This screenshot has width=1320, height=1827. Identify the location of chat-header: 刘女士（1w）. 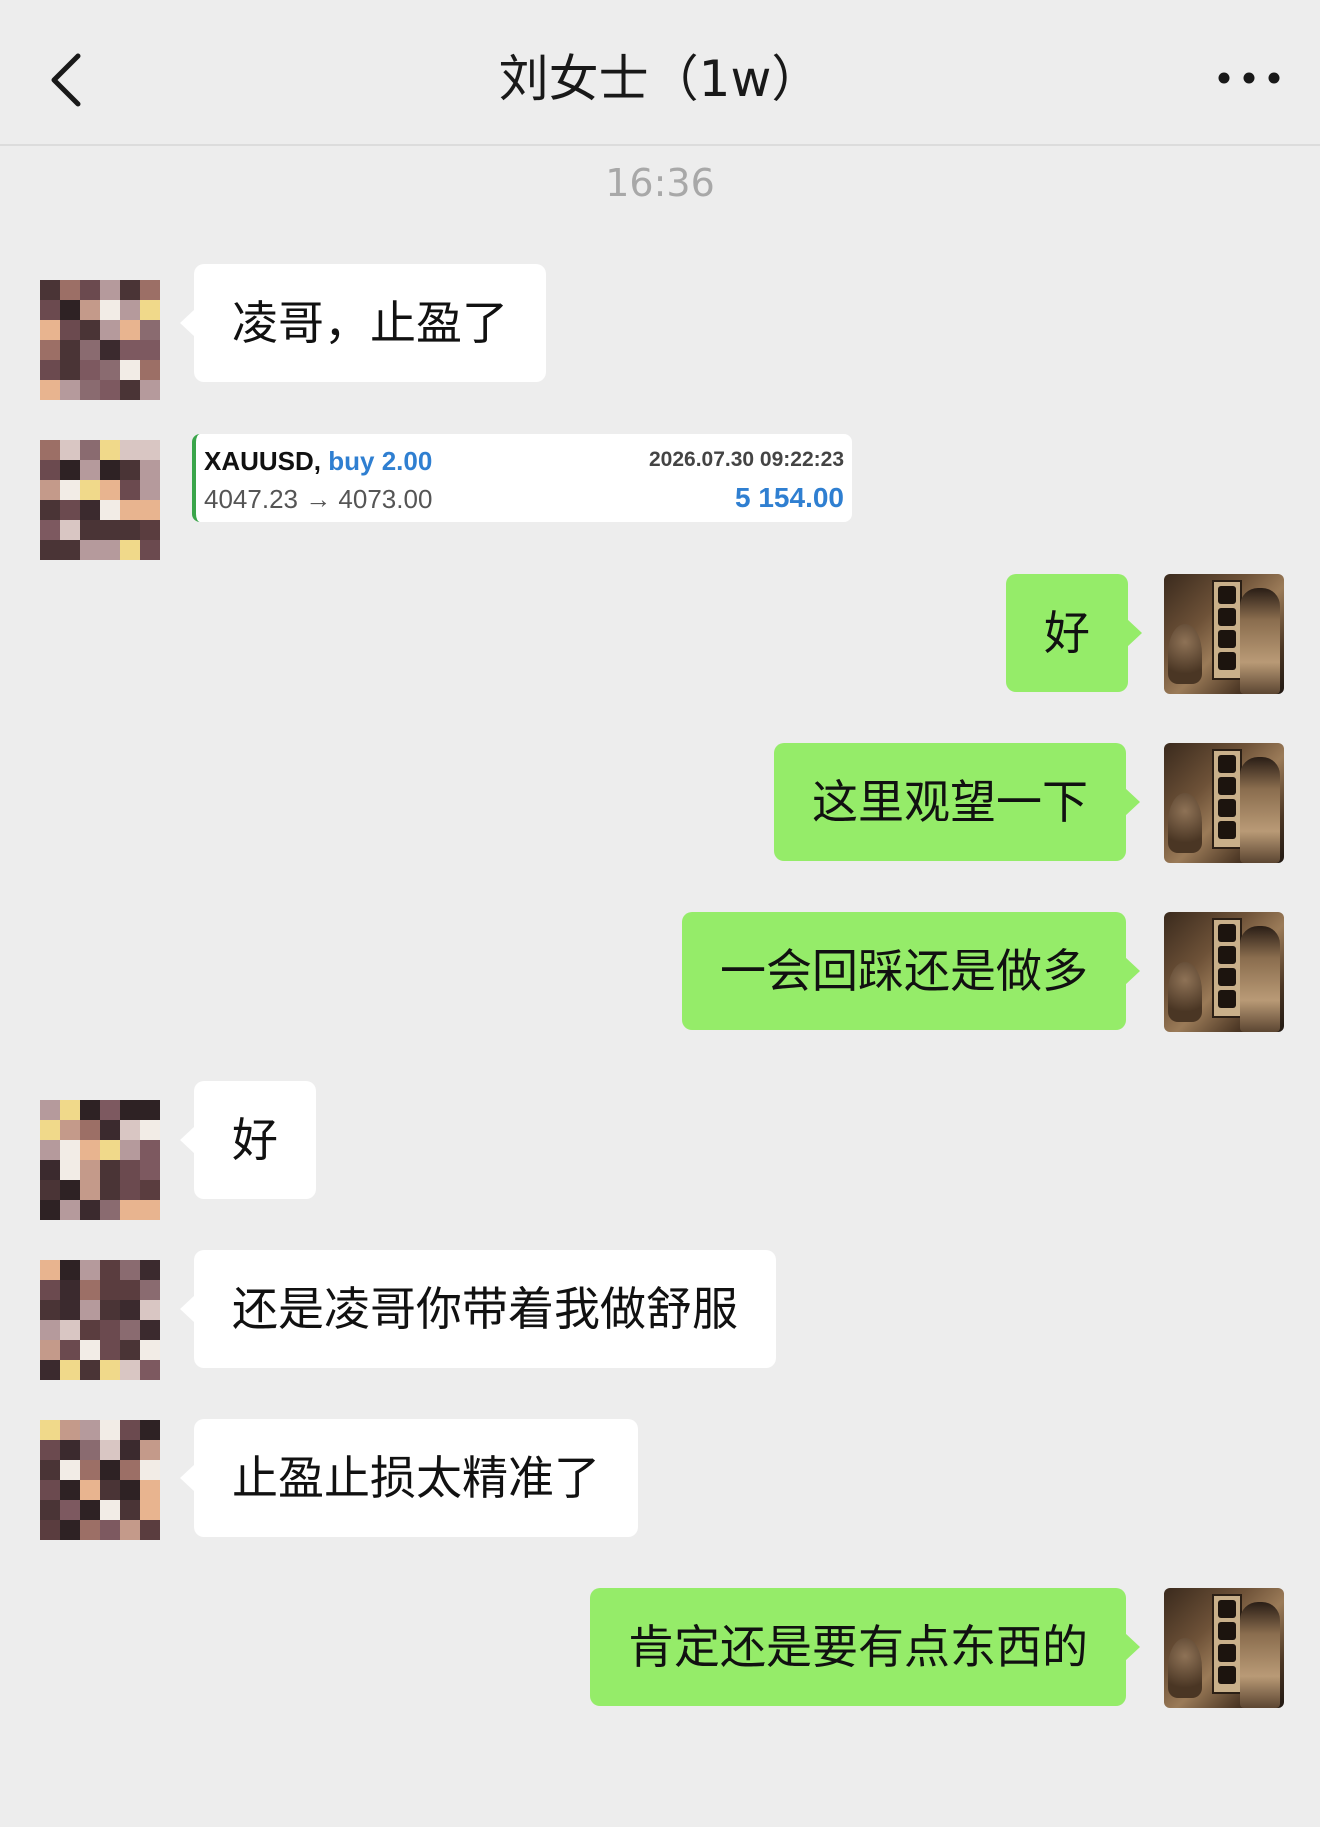
(660, 73).